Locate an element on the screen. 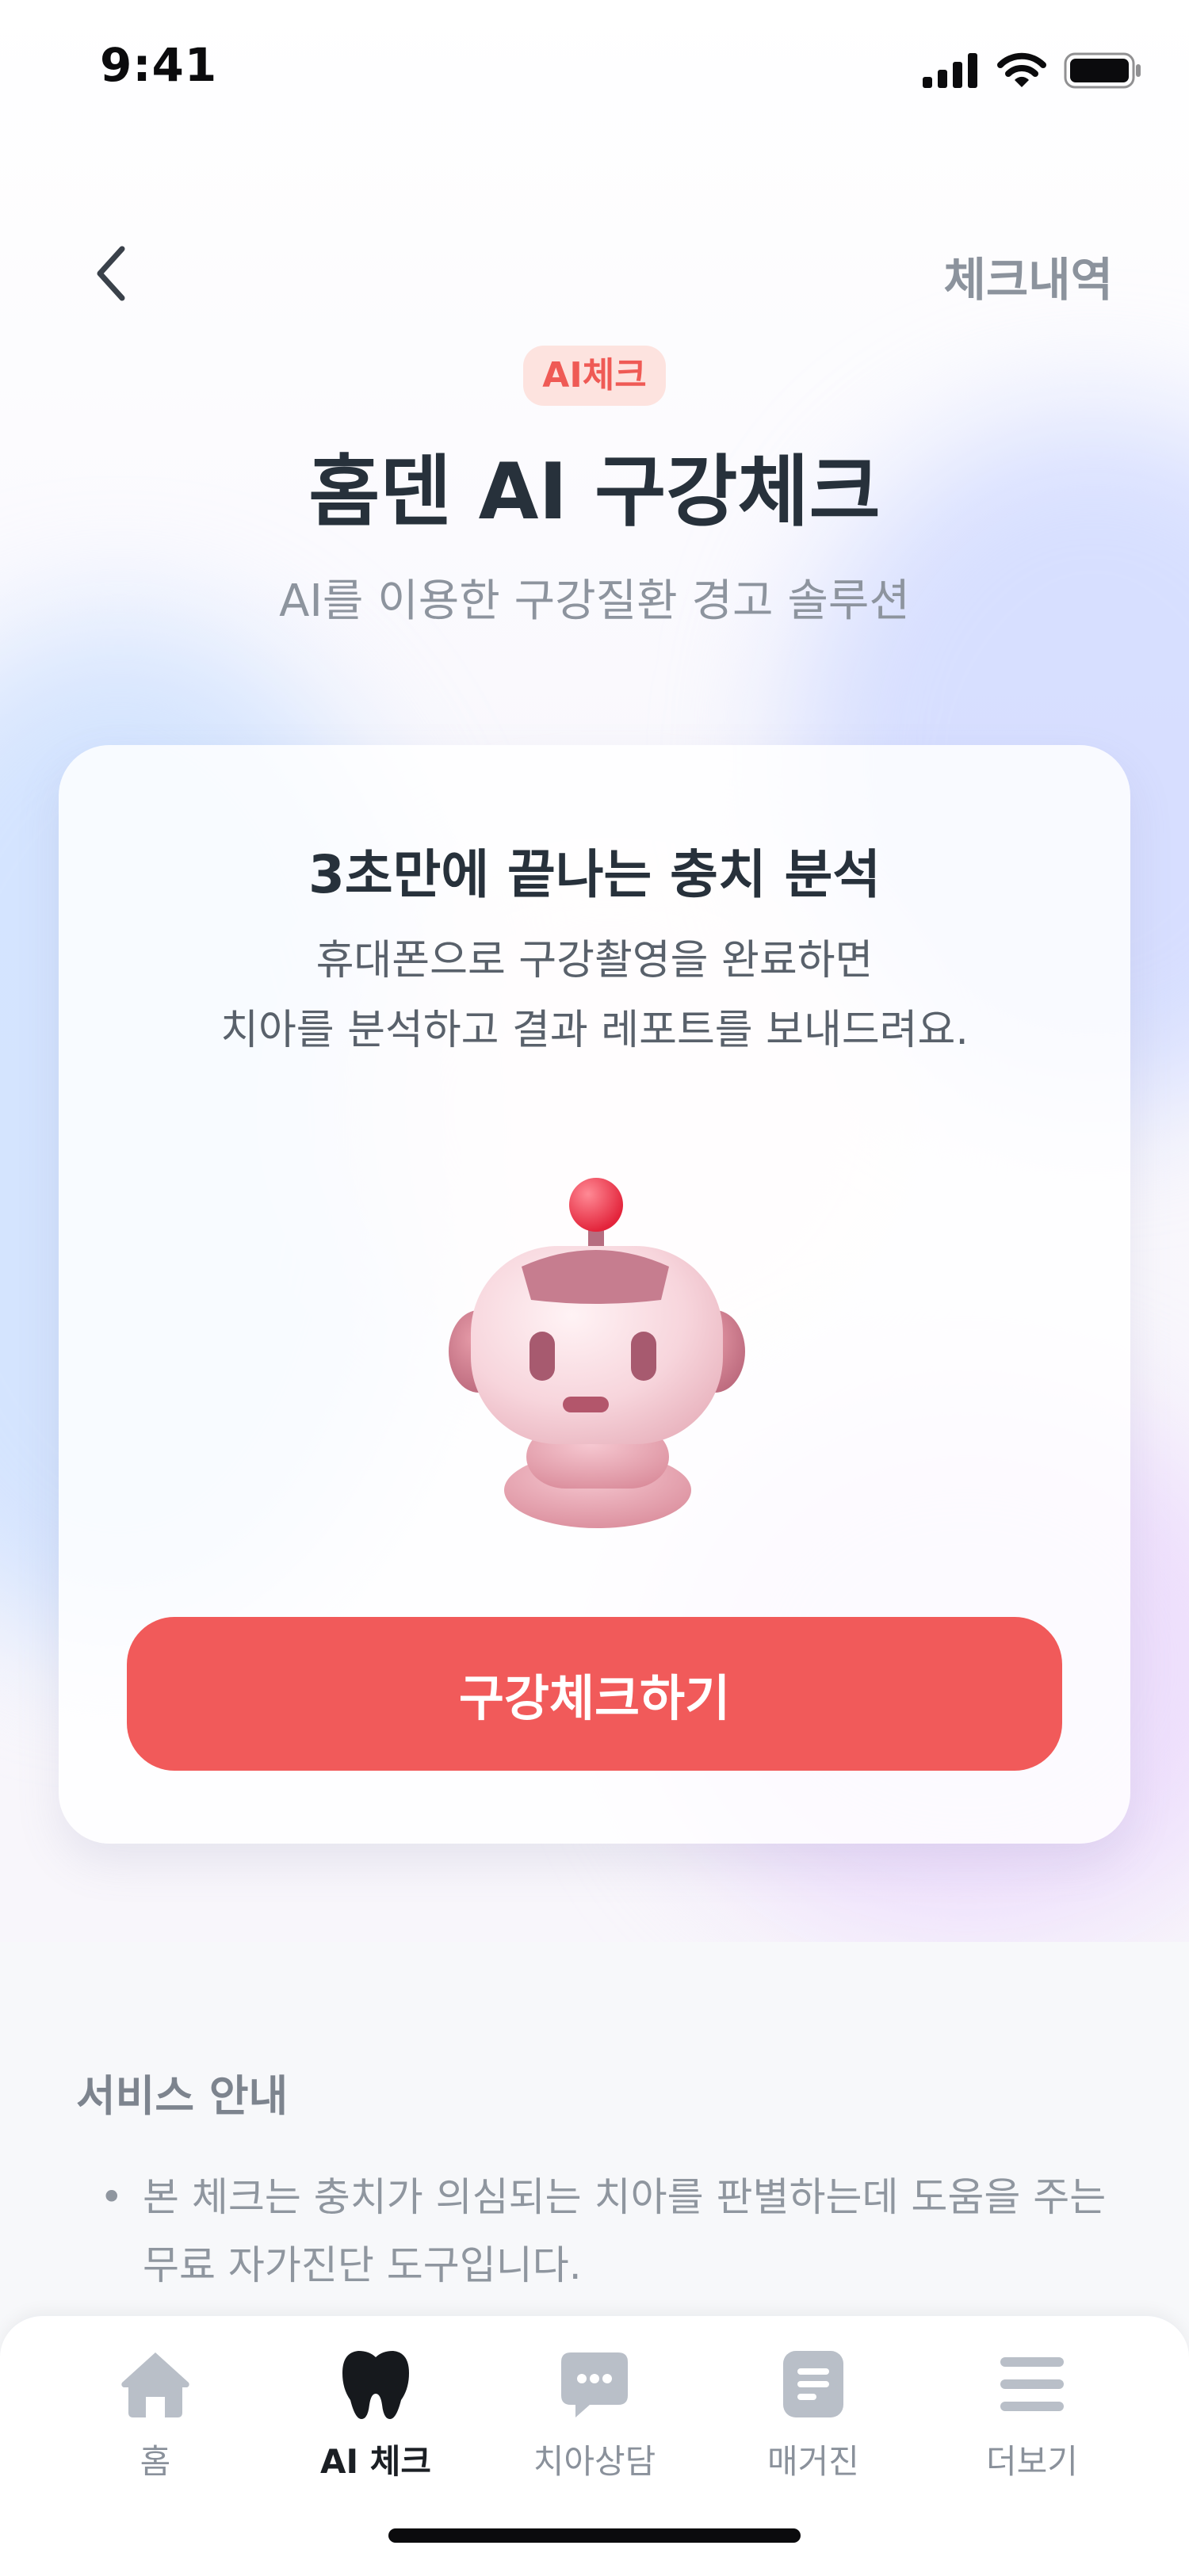 This screenshot has width=1189, height=2576. check-history-link: 체크내역 is located at coordinates (1028, 276).